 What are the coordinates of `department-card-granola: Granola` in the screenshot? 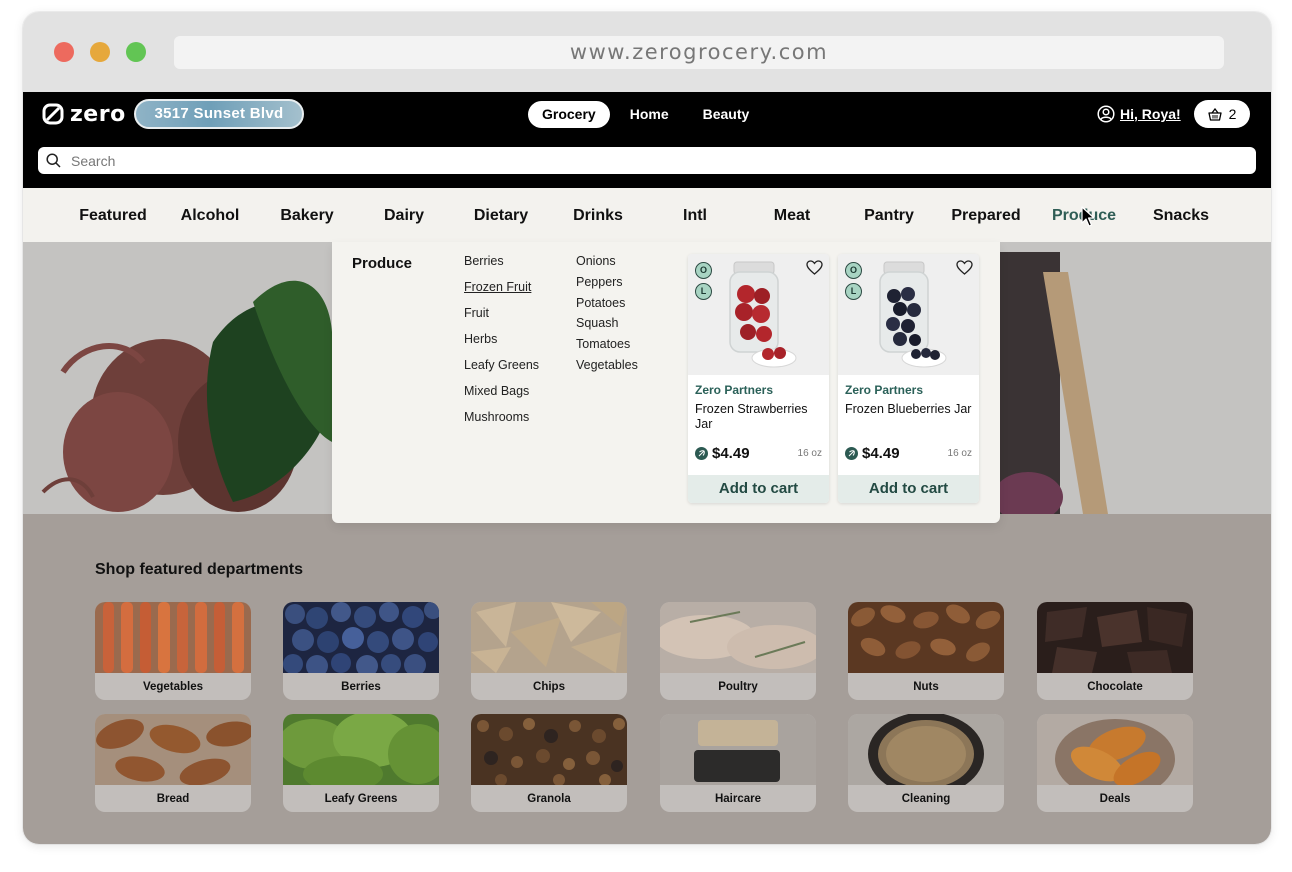 It's located at (549, 763).